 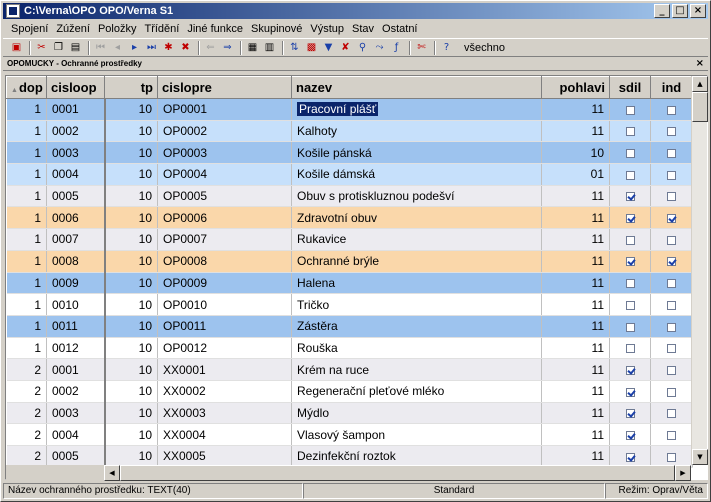 What do you see at coordinates (117, 29) in the screenshot?
I see `menu-polozky: Položky` at bounding box center [117, 29].